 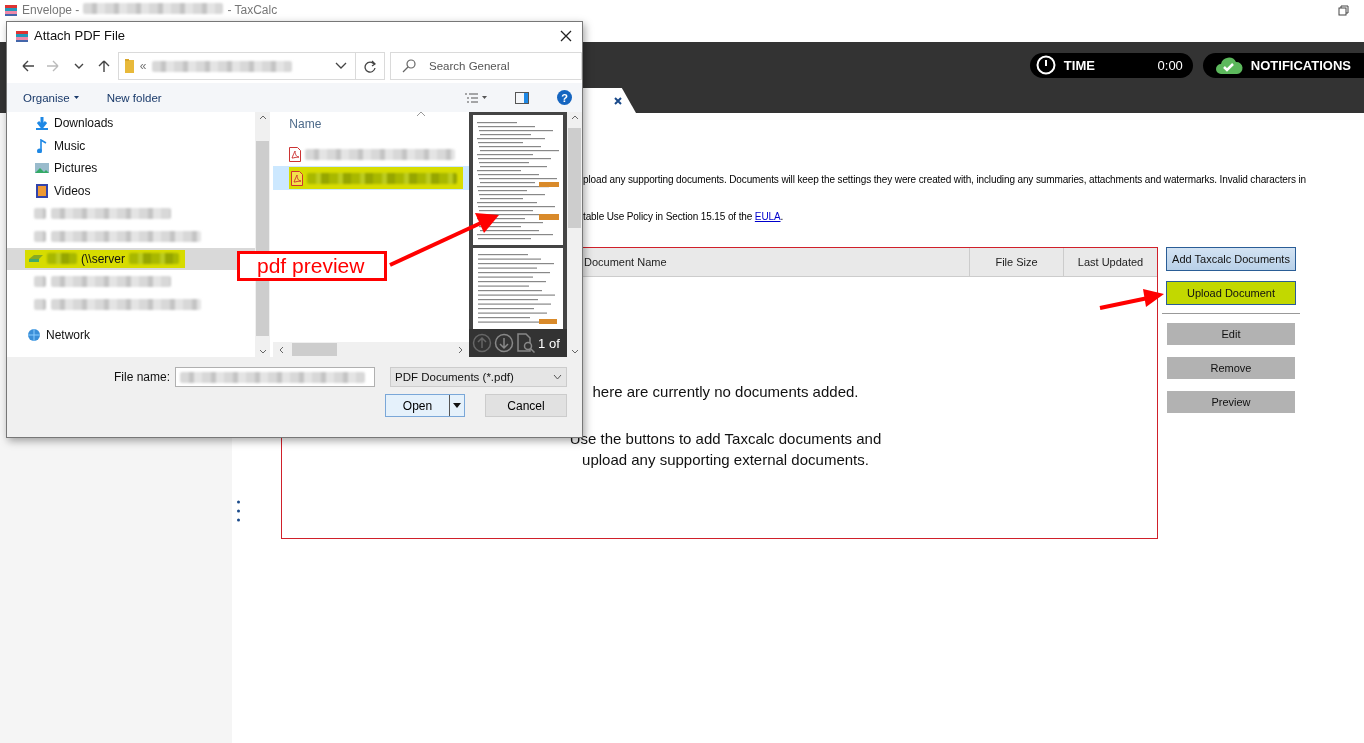 What do you see at coordinates (369, 66) in the screenshot?
I see `refresh-icon` at bounding box center [369, 66].